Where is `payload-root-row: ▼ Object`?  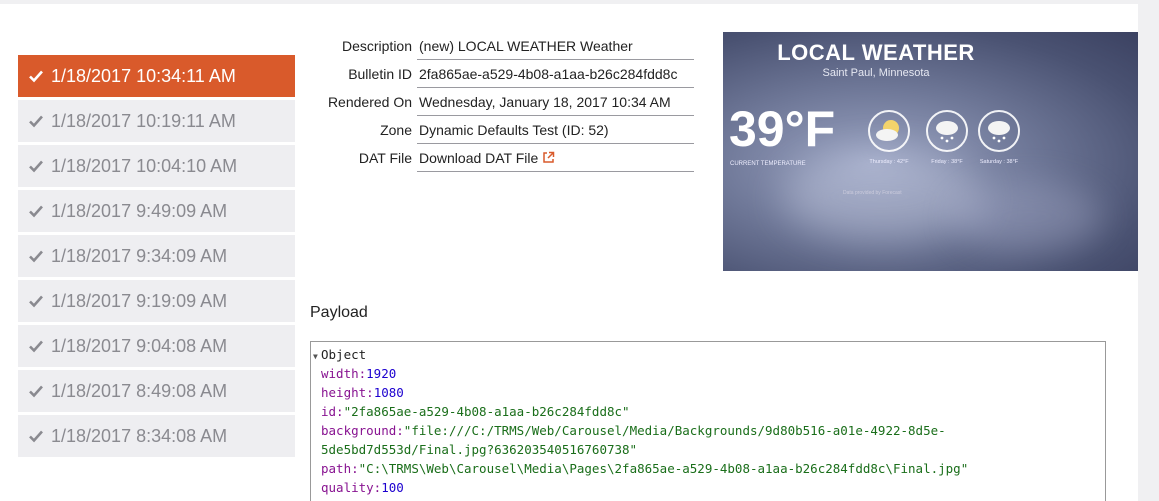
payload-root-row: ▼ Object is located at coordinates (709, 354).